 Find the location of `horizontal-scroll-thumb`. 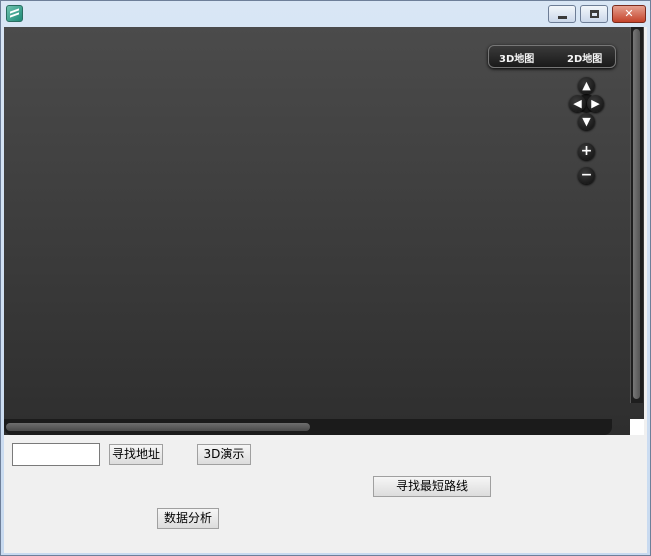

horizontal-scroll-thumb is located at coordinates (158, 427).